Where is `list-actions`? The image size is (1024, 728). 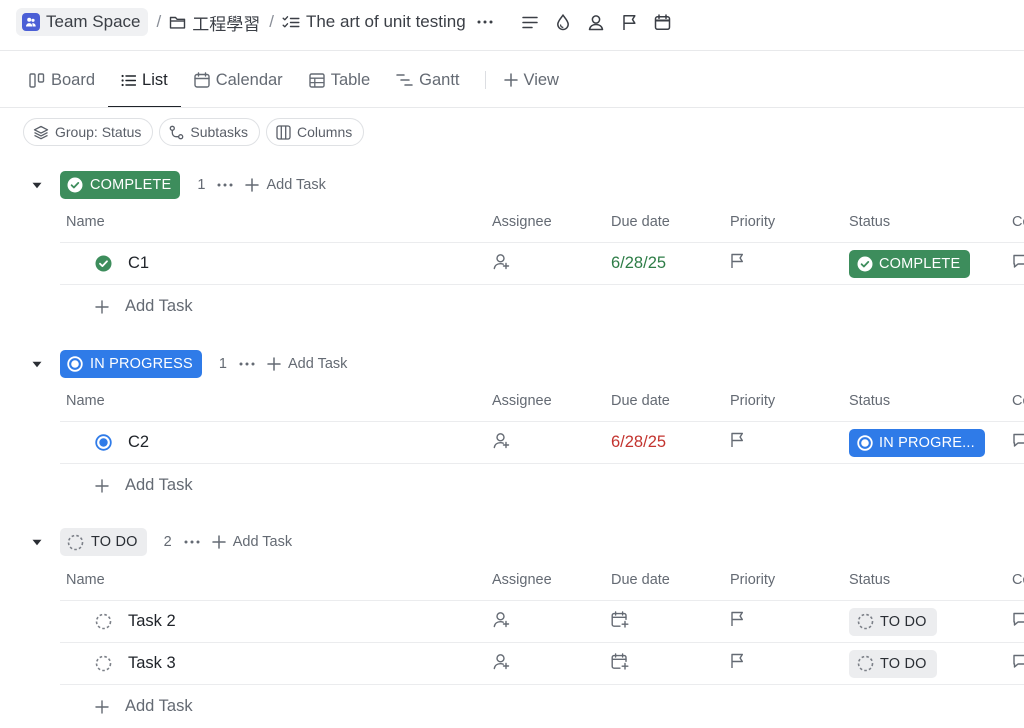 list-actions is located at coordinates (596, 22).